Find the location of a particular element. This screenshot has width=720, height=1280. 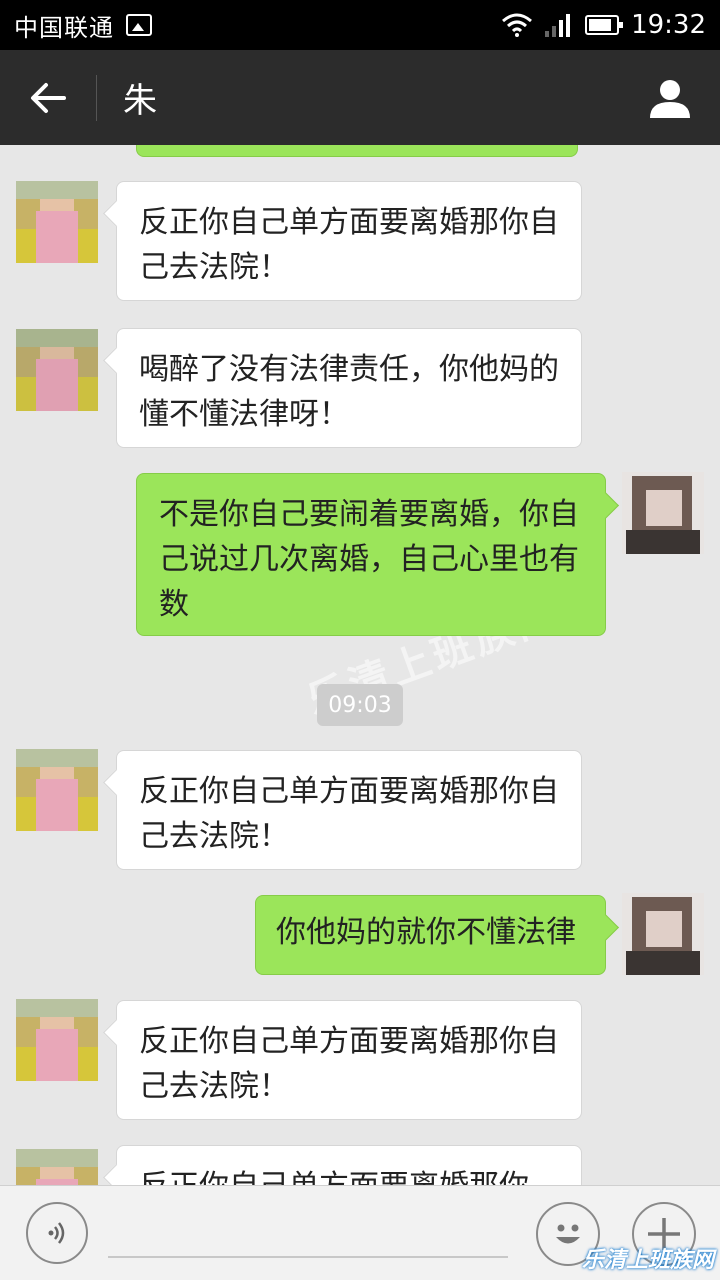

status-bar: 中国联通 19:32 is located at coordinates (360, 25).